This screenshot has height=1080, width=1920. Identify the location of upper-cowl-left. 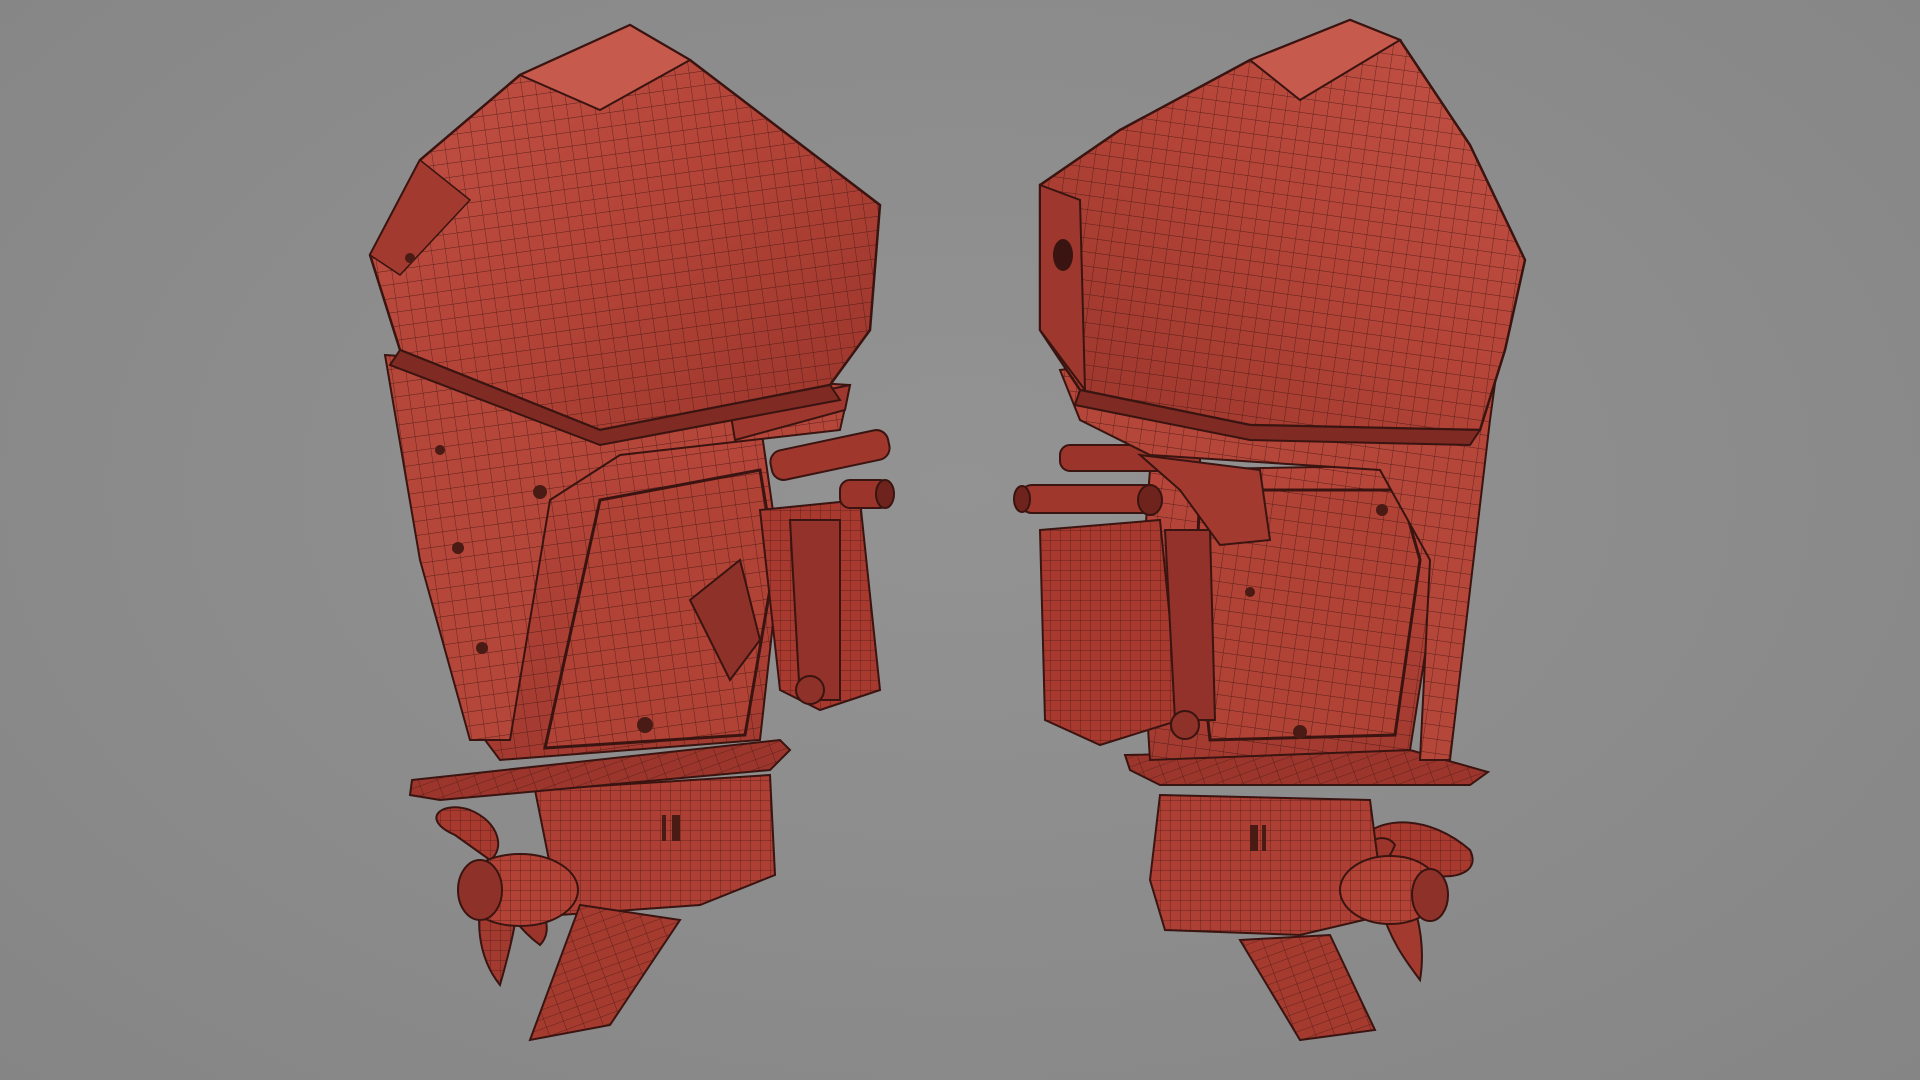
(625, 235).